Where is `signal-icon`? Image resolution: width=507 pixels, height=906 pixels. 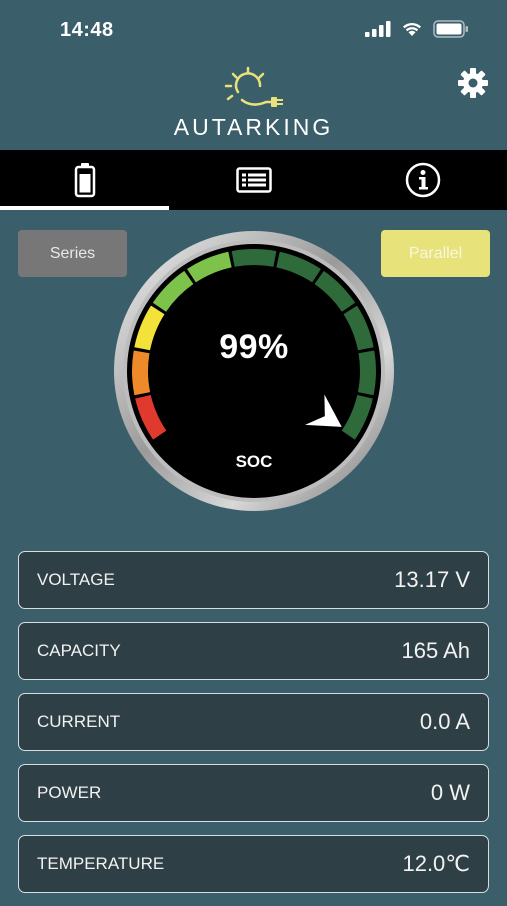
signal-icon is located at coordinates (378, 29).